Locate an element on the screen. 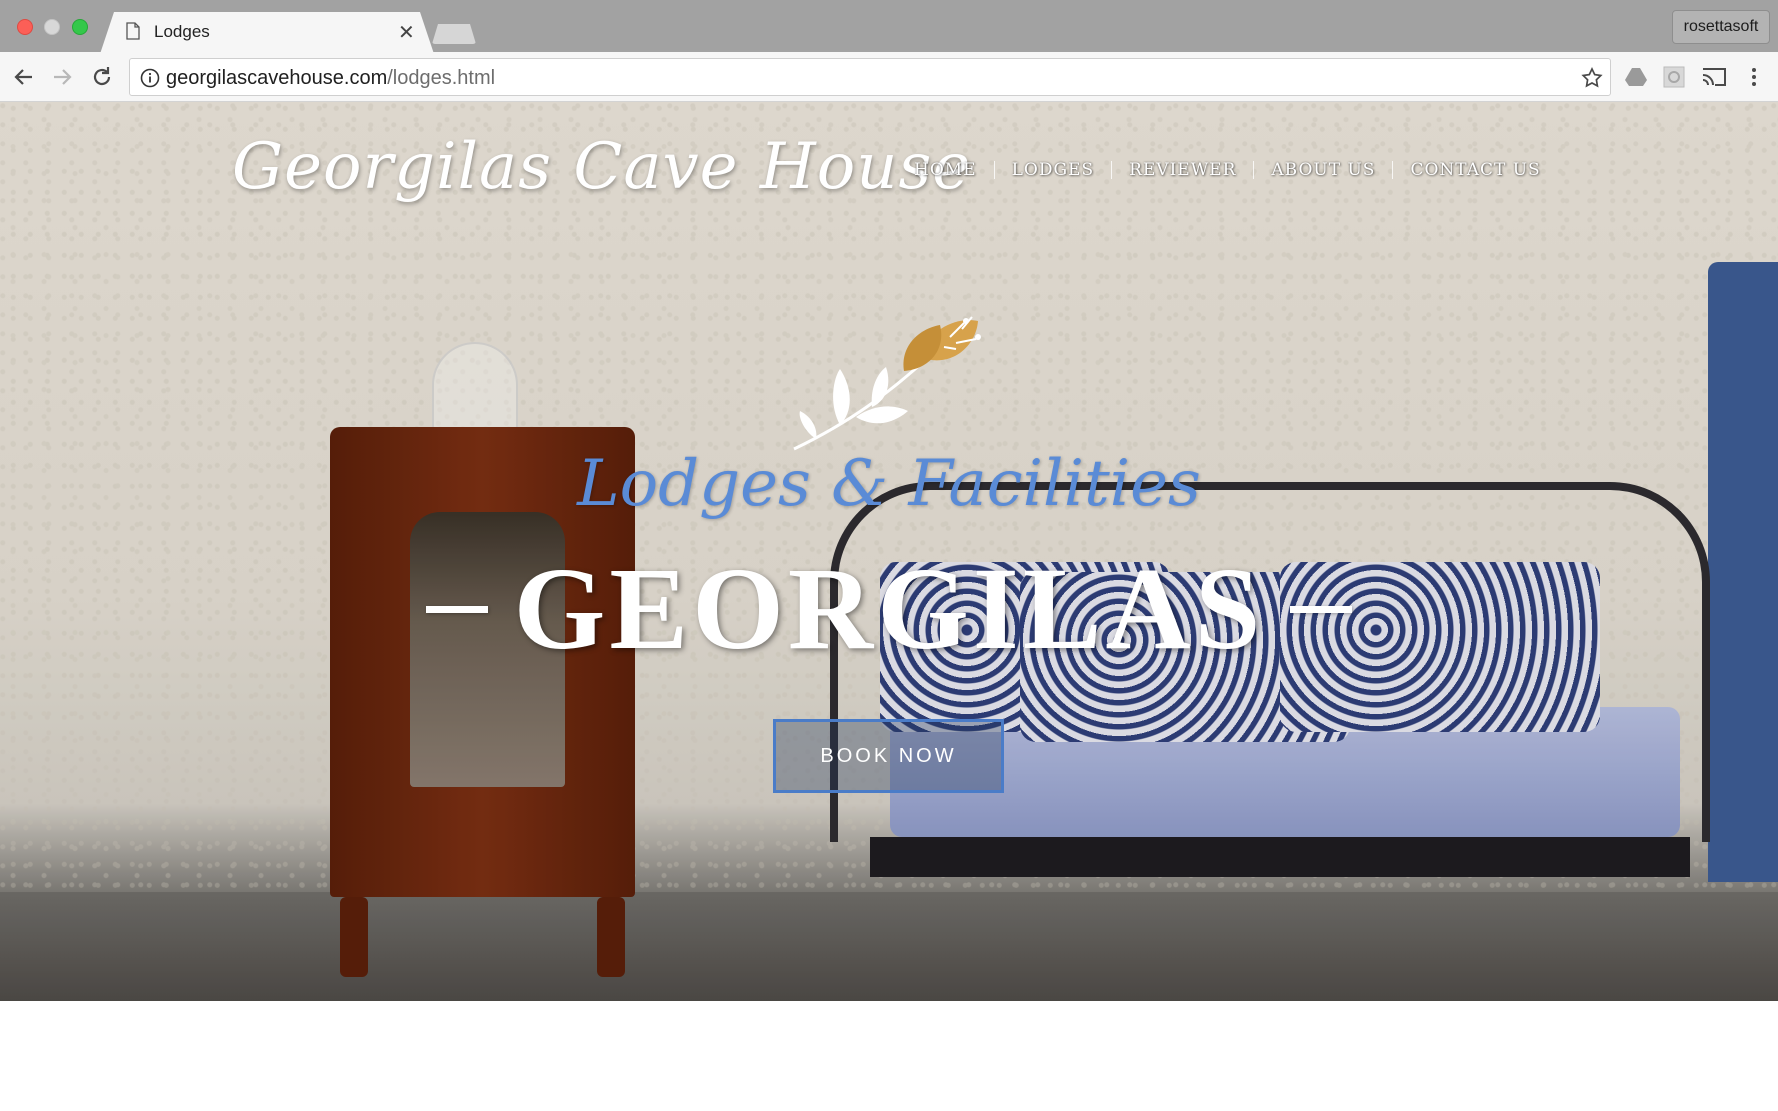  extension-icon is located at coordinates (1674, 77).